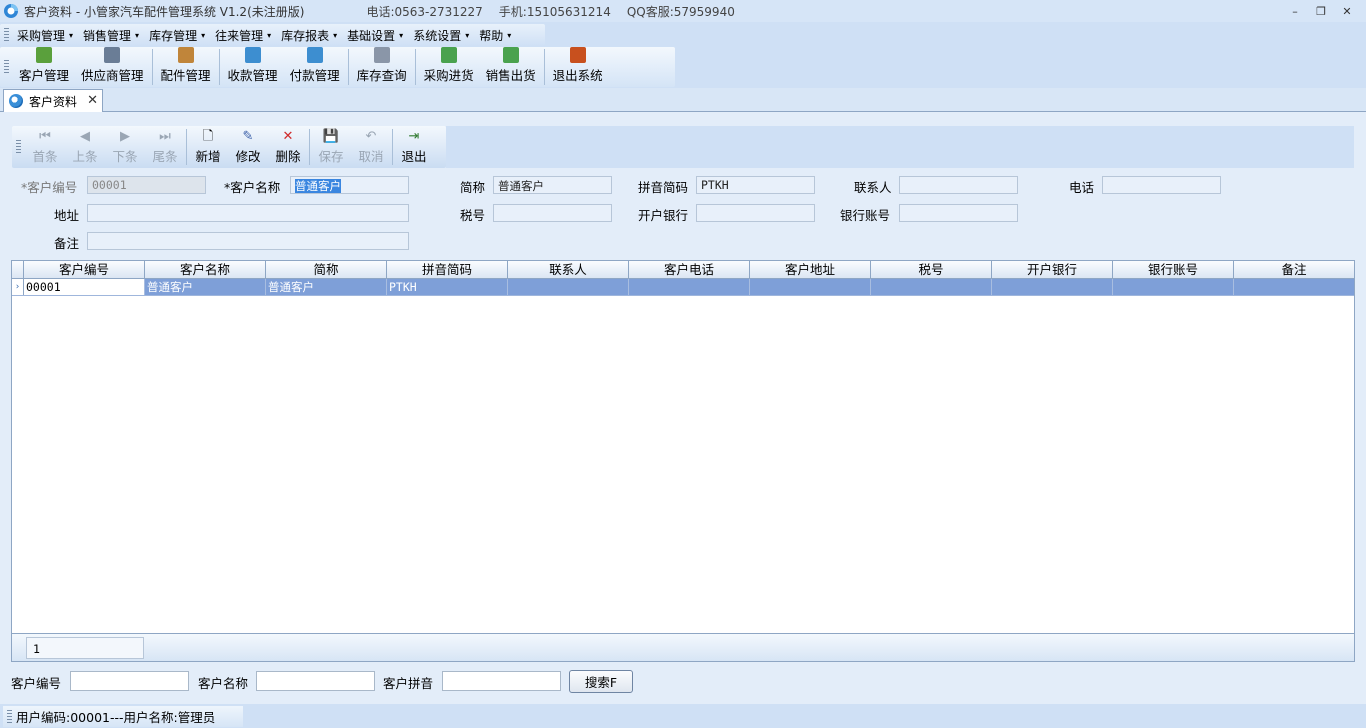 Image resolution: width=1366 pixels, height=728 pixels. I want to click on short-name-field: 普通客户, so click(552, 185).